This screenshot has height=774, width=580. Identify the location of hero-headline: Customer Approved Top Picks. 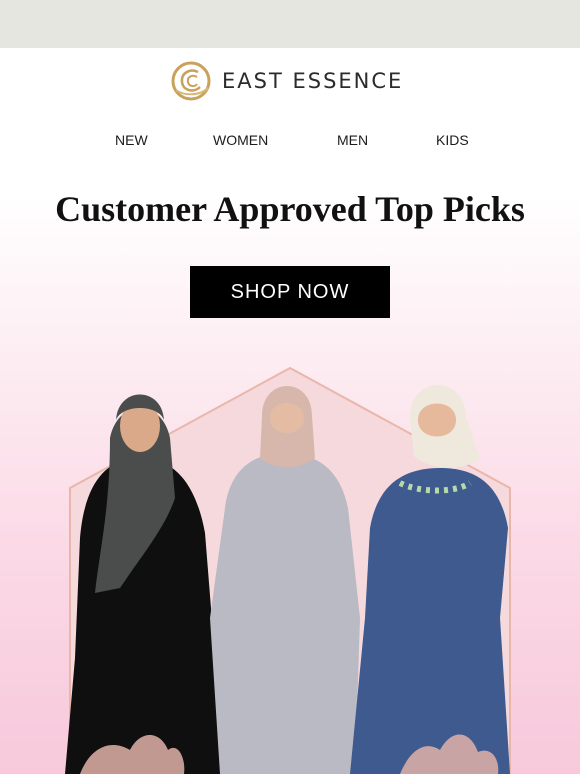
(290, 209).